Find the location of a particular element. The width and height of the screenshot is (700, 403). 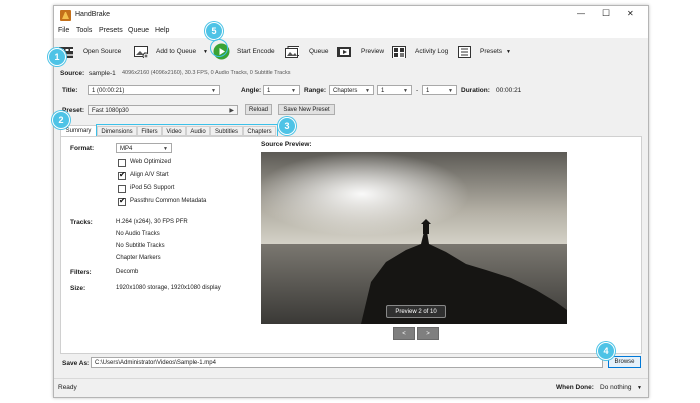

save-new-preset-button: Save New Preset is located at coordinates (306, 109).